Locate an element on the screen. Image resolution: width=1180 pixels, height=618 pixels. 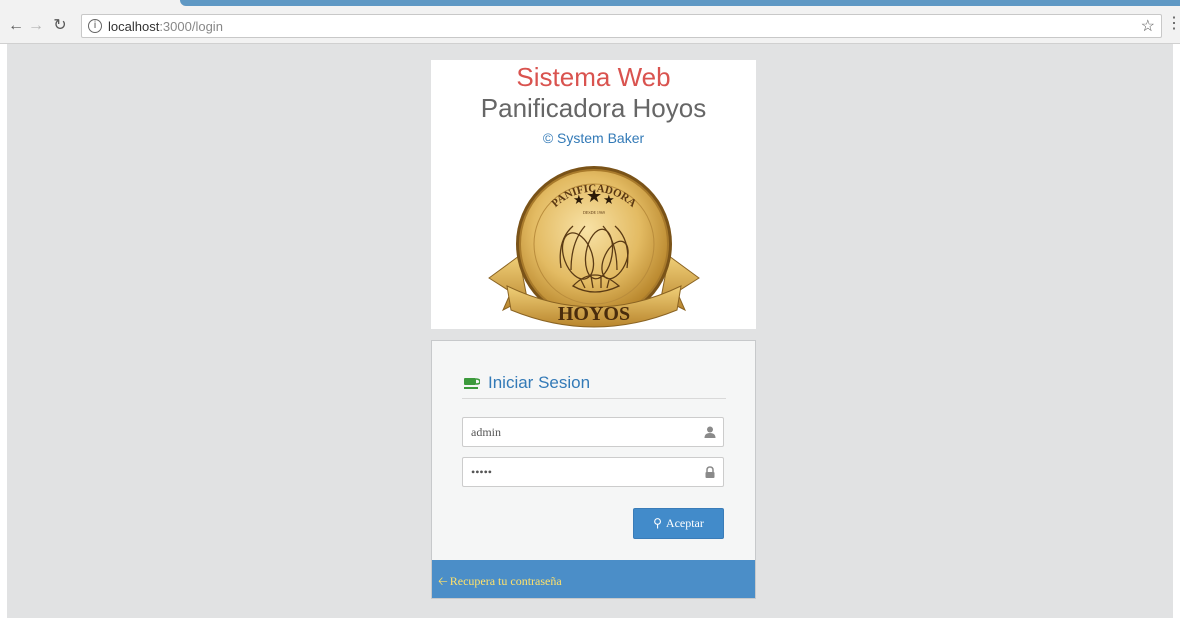
brand-copyright: © System Baker is located at coordinates (593, 138).